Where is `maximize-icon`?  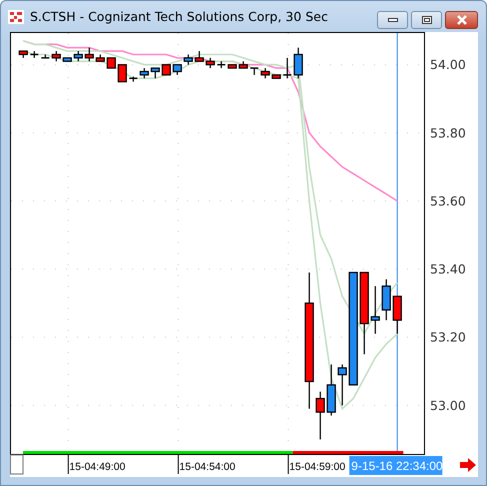
maximize-icon is located at coordinates (427, 20).